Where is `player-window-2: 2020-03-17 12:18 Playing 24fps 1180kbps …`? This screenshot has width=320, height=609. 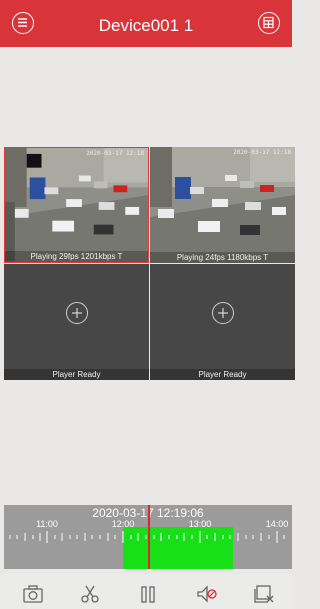 player-window-2: 2020-03-17 12:18 Playing 24fps 1180kbps … is located at coordinates (222, 205).